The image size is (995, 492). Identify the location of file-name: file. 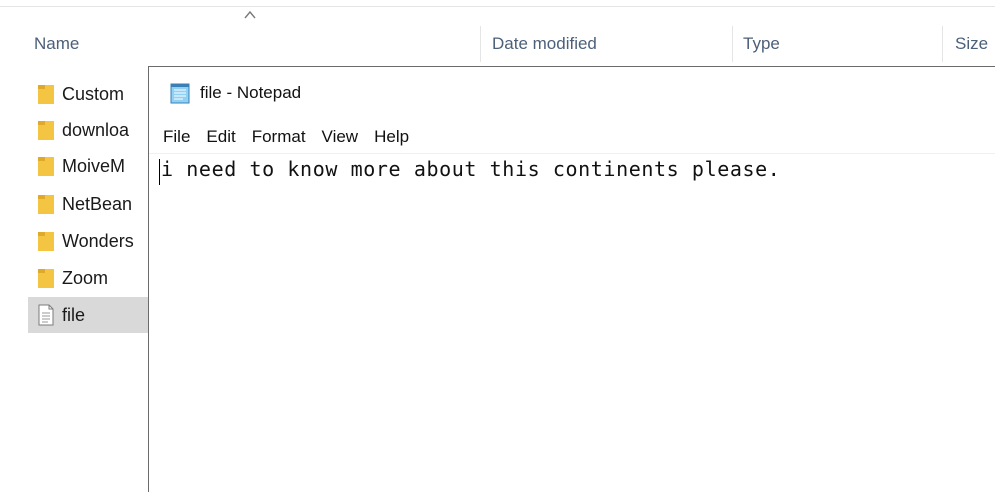
(74, 314).